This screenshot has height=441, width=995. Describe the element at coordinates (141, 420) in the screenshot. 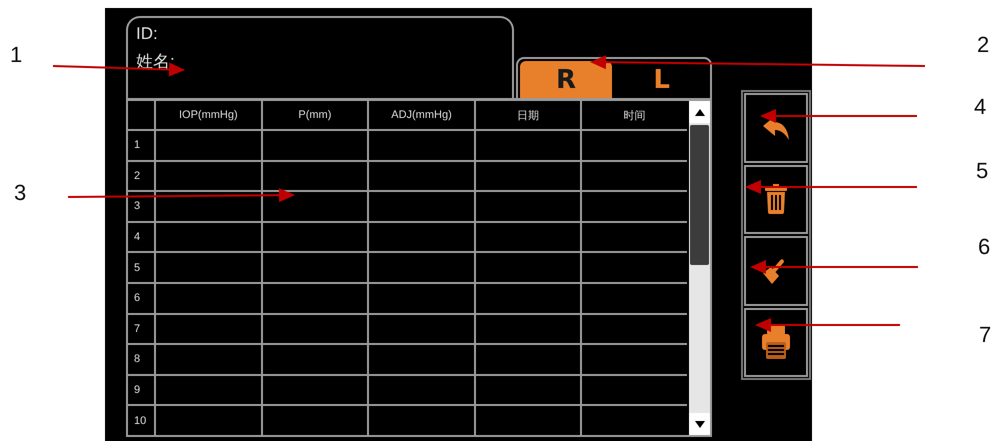

I see `row-number: 10` at that location.